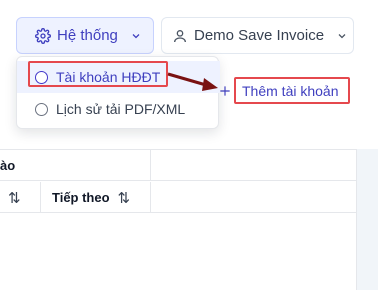 The height and width of the screenshot is (290, 378). What do you see at coordinates (290, 91) in the screenshot?
I see `add-account-label: Thêm tài khoản` at bounding box center [290, 91].